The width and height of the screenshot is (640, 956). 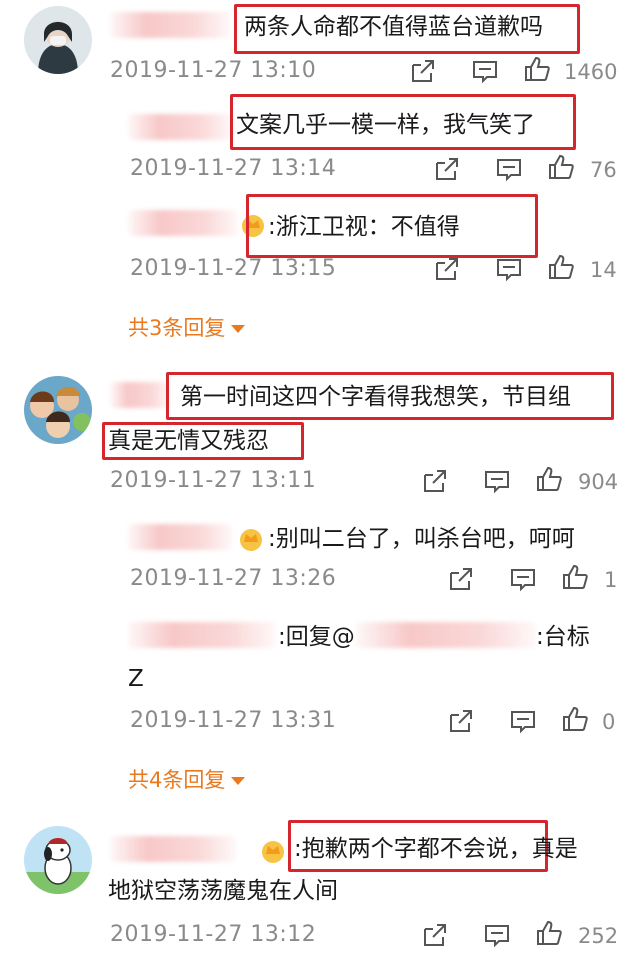 I want to click on more-replies-link: 共4条回复, so click(x=187, y=779).